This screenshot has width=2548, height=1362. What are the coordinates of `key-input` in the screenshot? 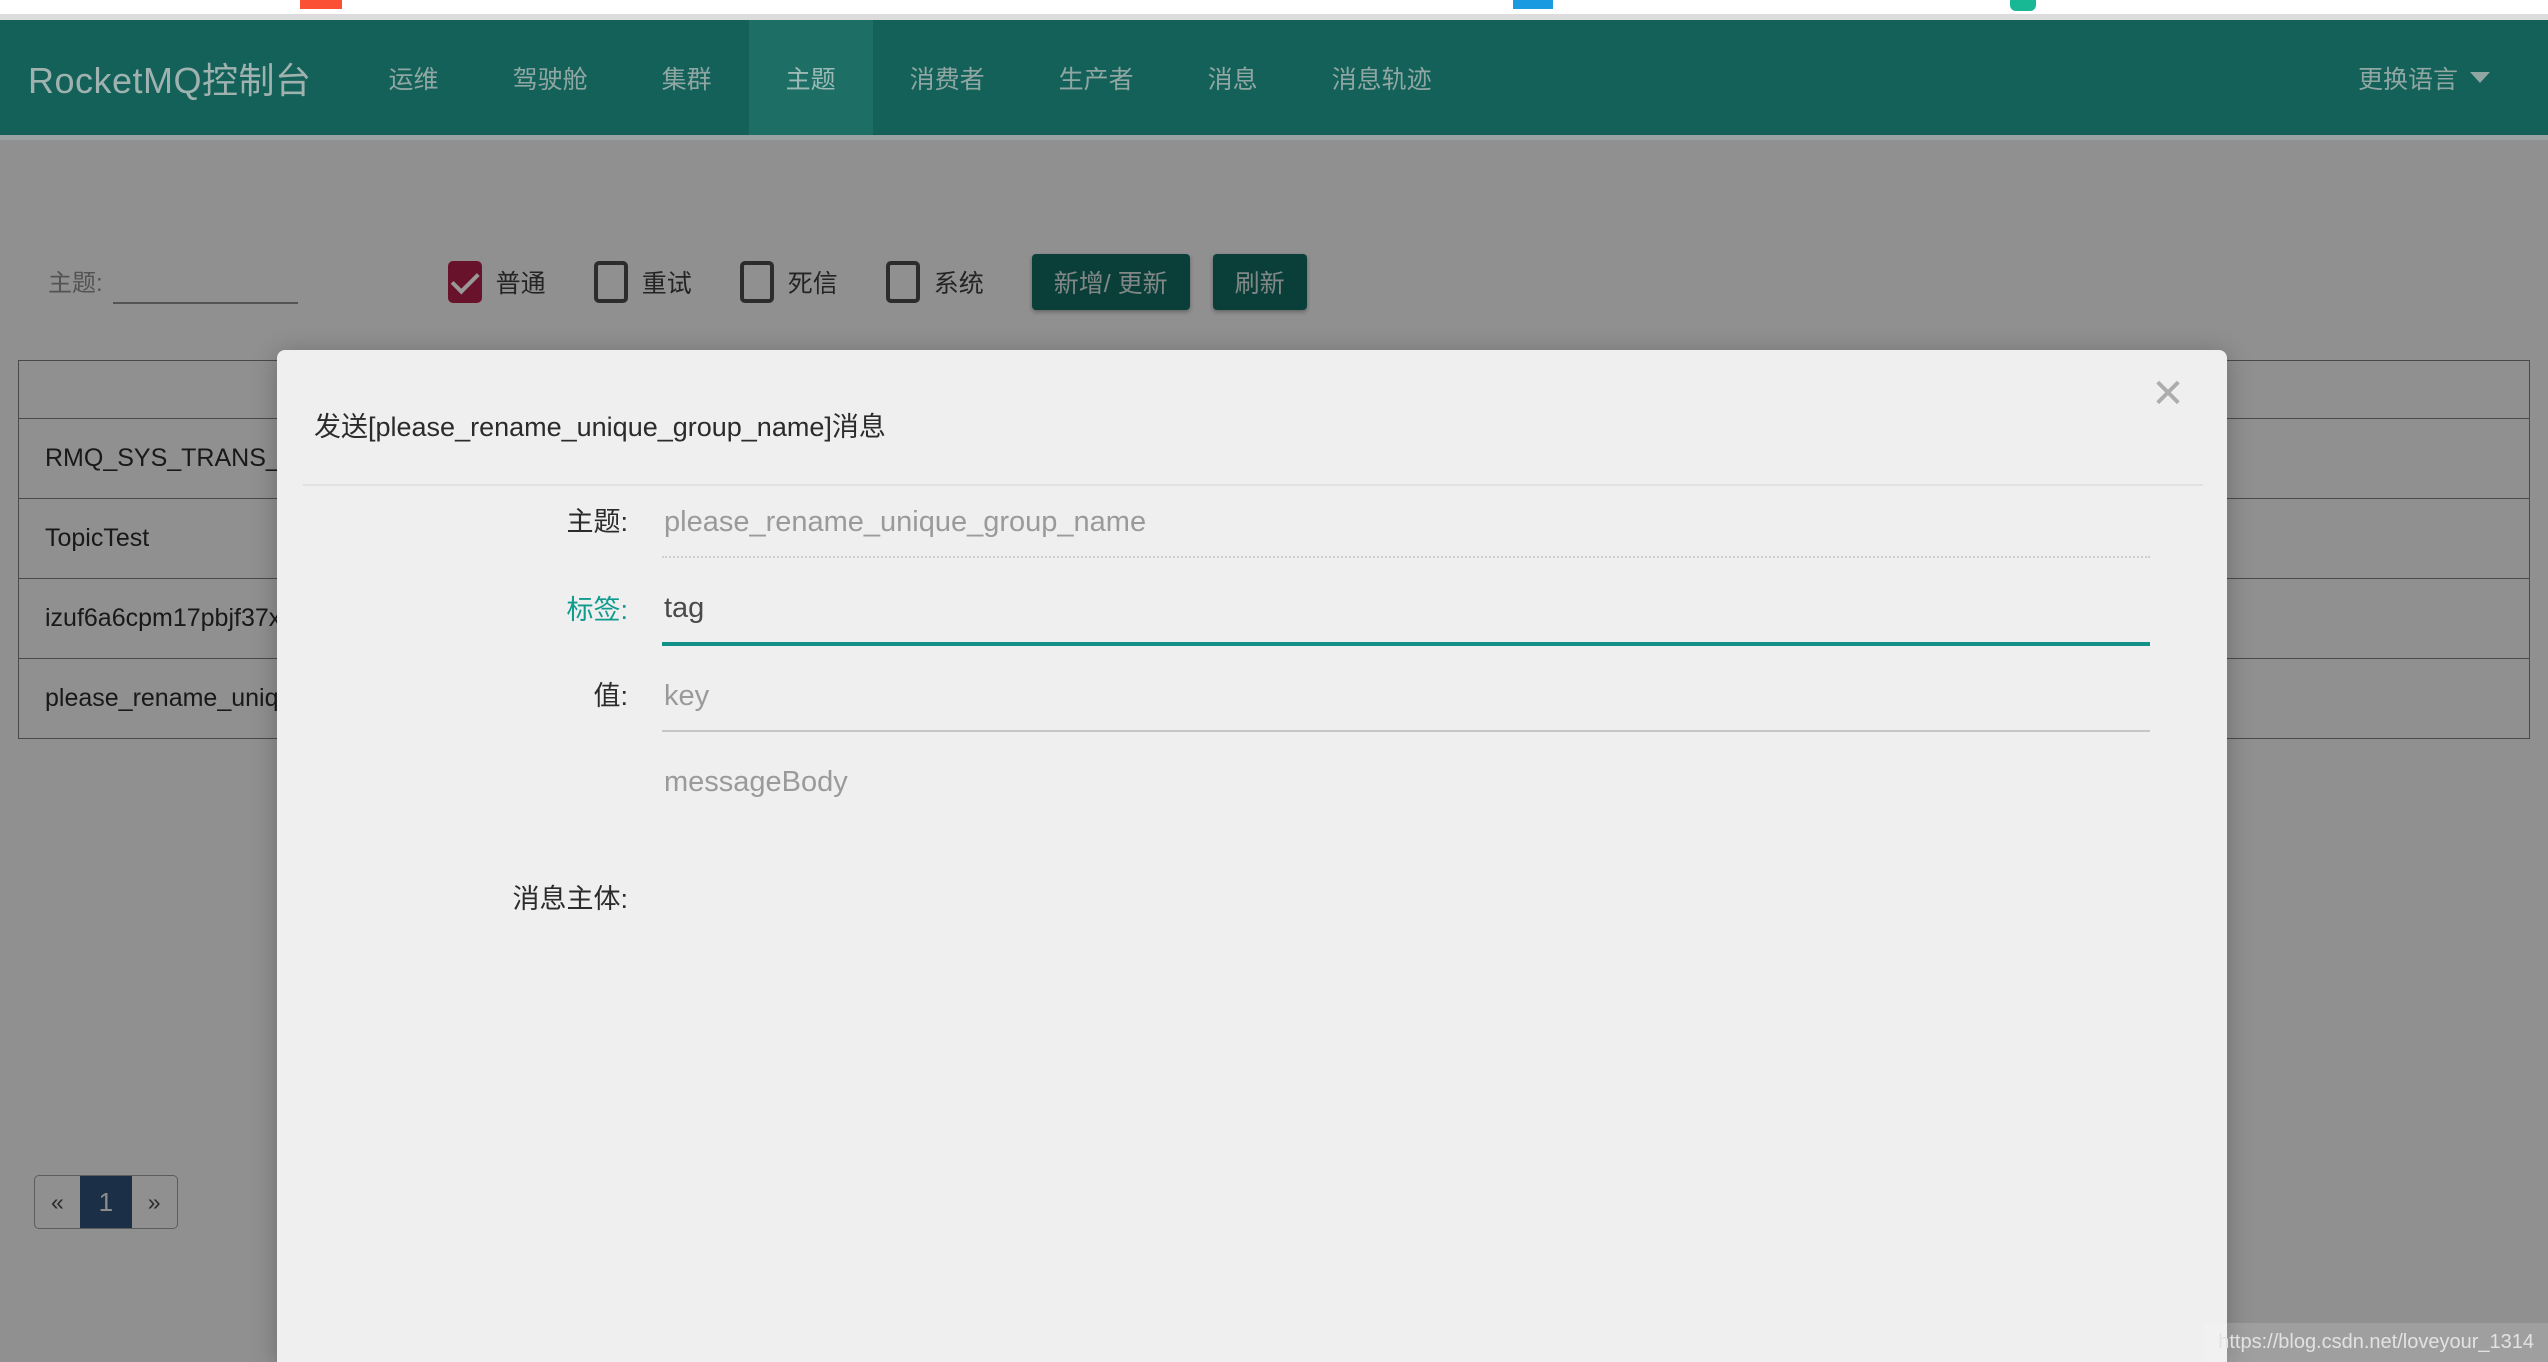 It's located at (1406, 702).